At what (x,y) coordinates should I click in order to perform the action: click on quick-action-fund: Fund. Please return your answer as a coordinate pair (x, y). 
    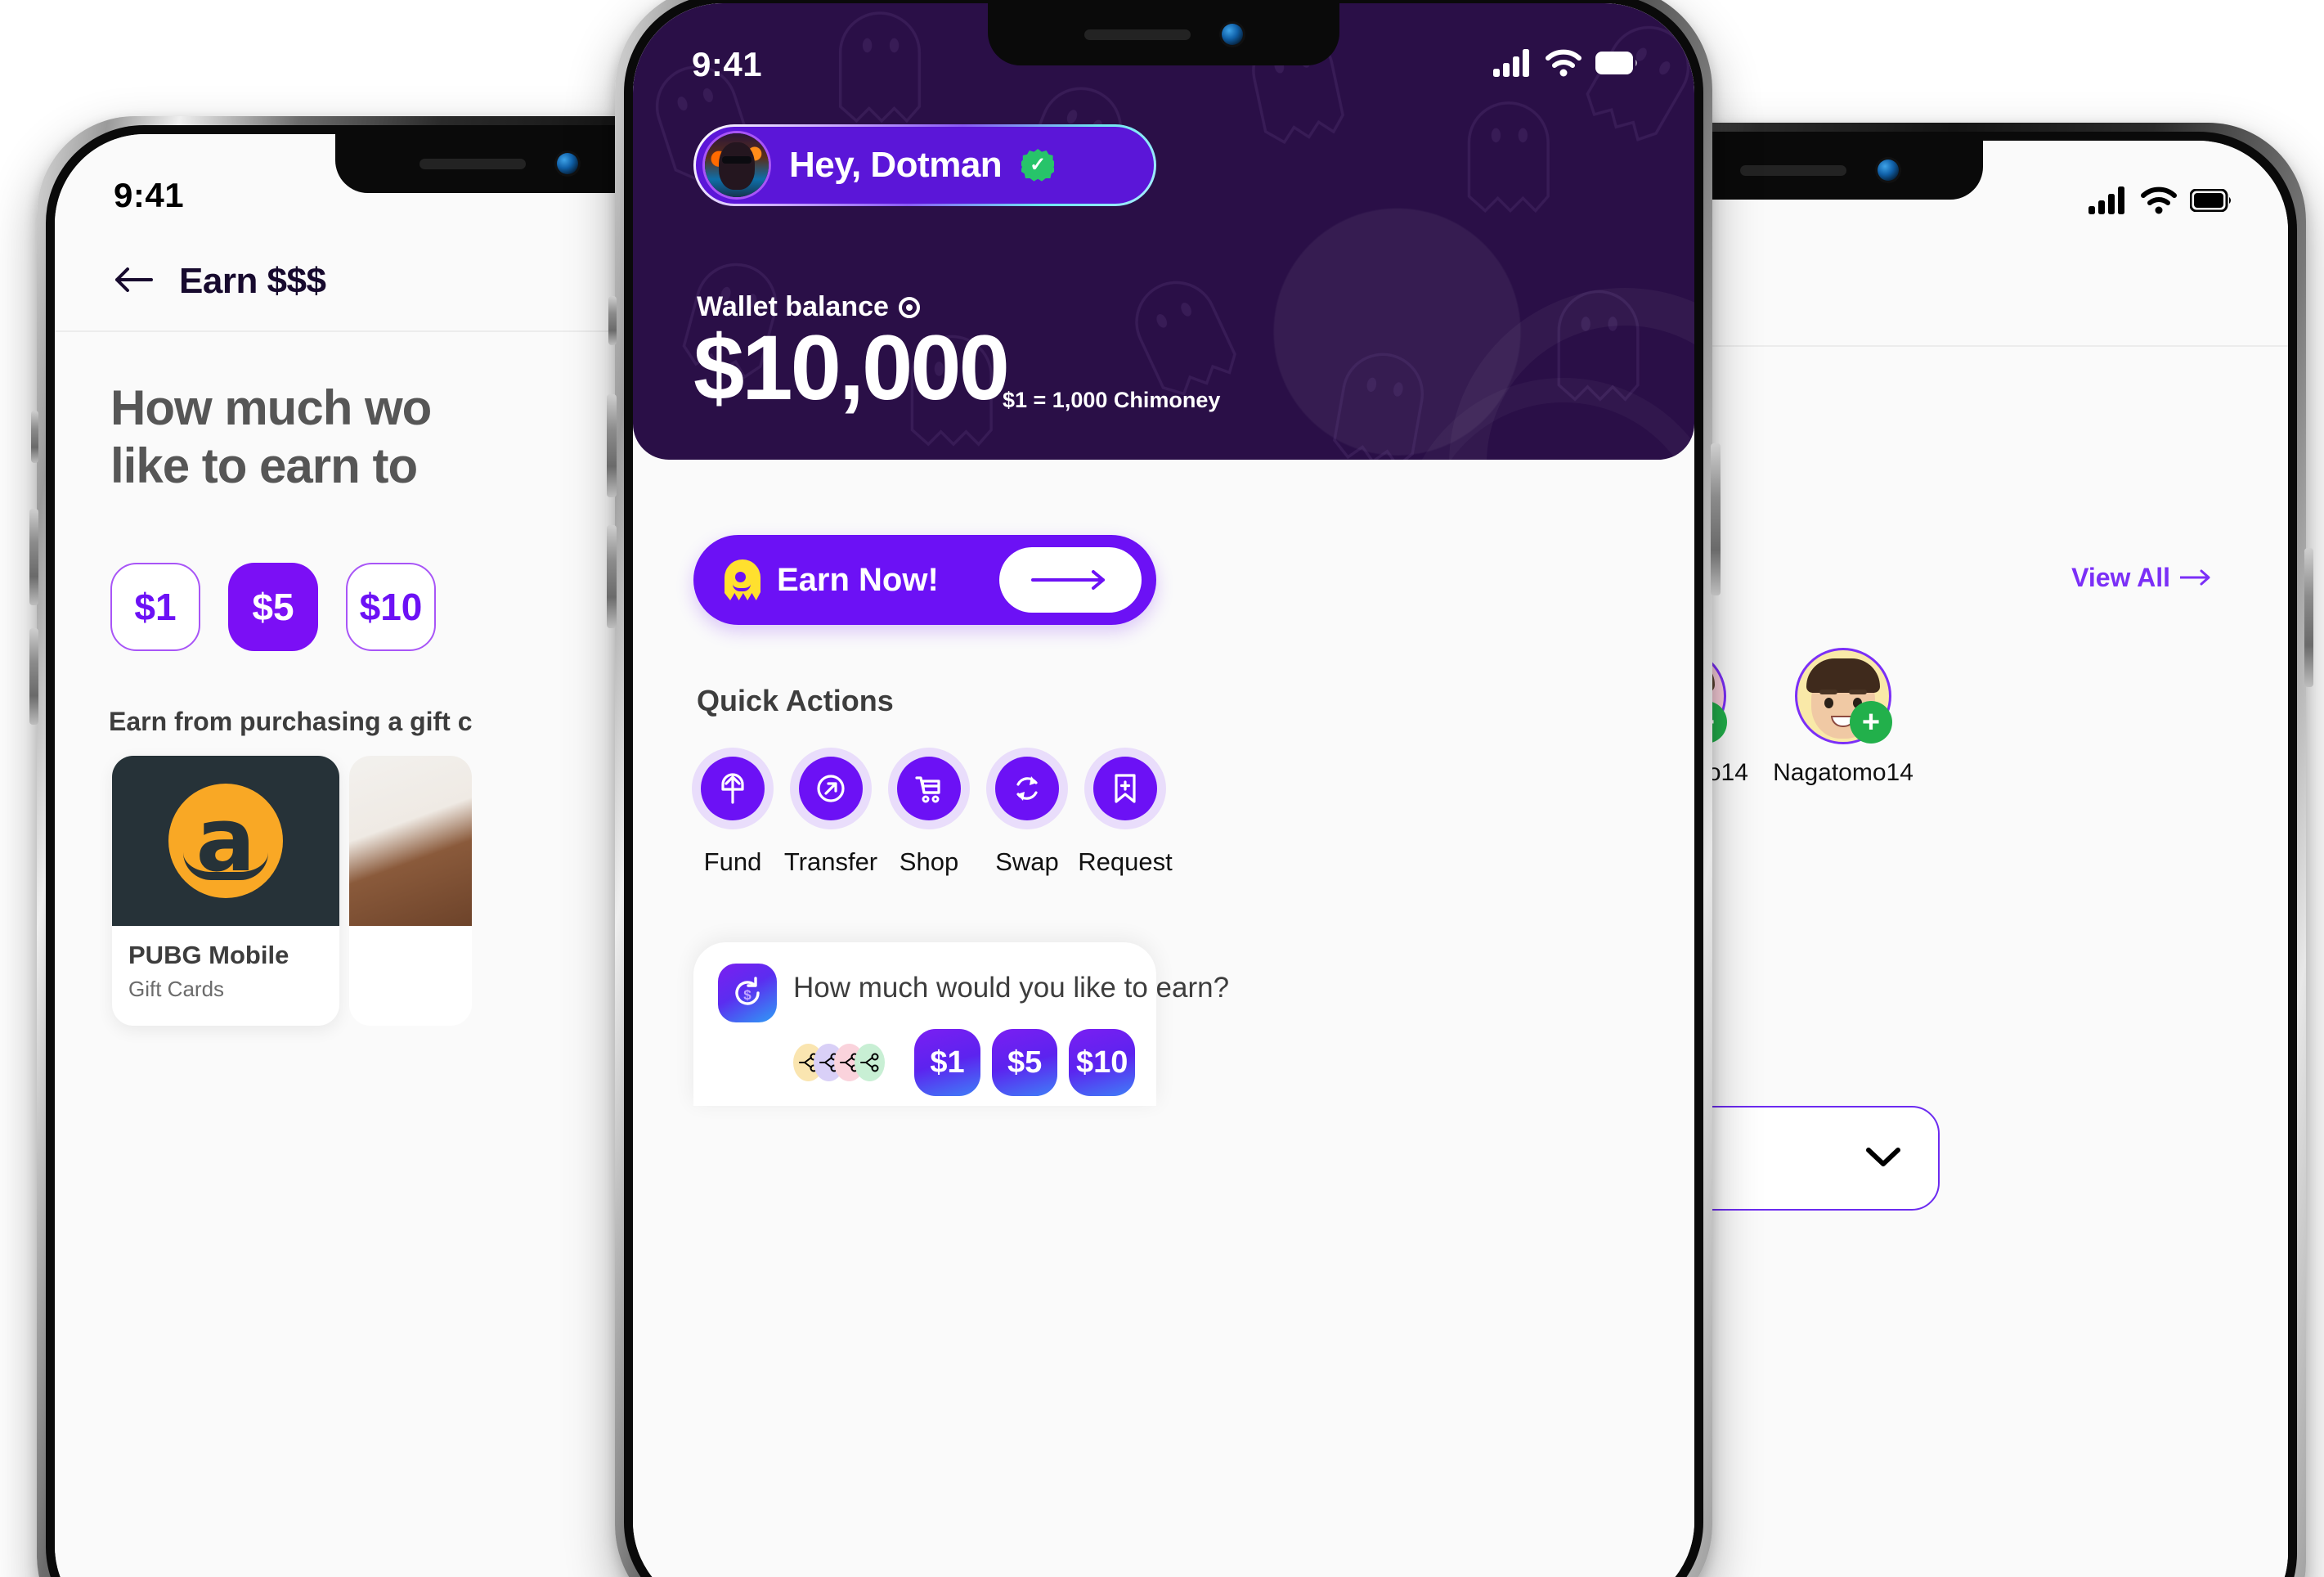
    Looking at the image, I should click on (733, 812).